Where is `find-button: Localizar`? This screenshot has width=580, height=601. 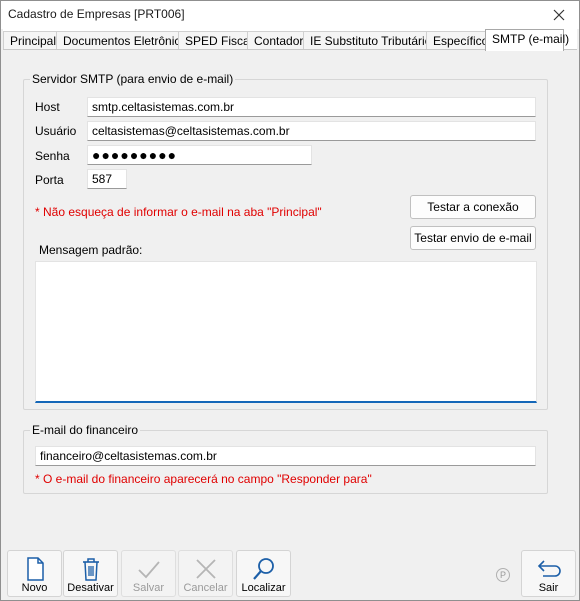
find-button: Localizar is located at coordinates (263, 573).